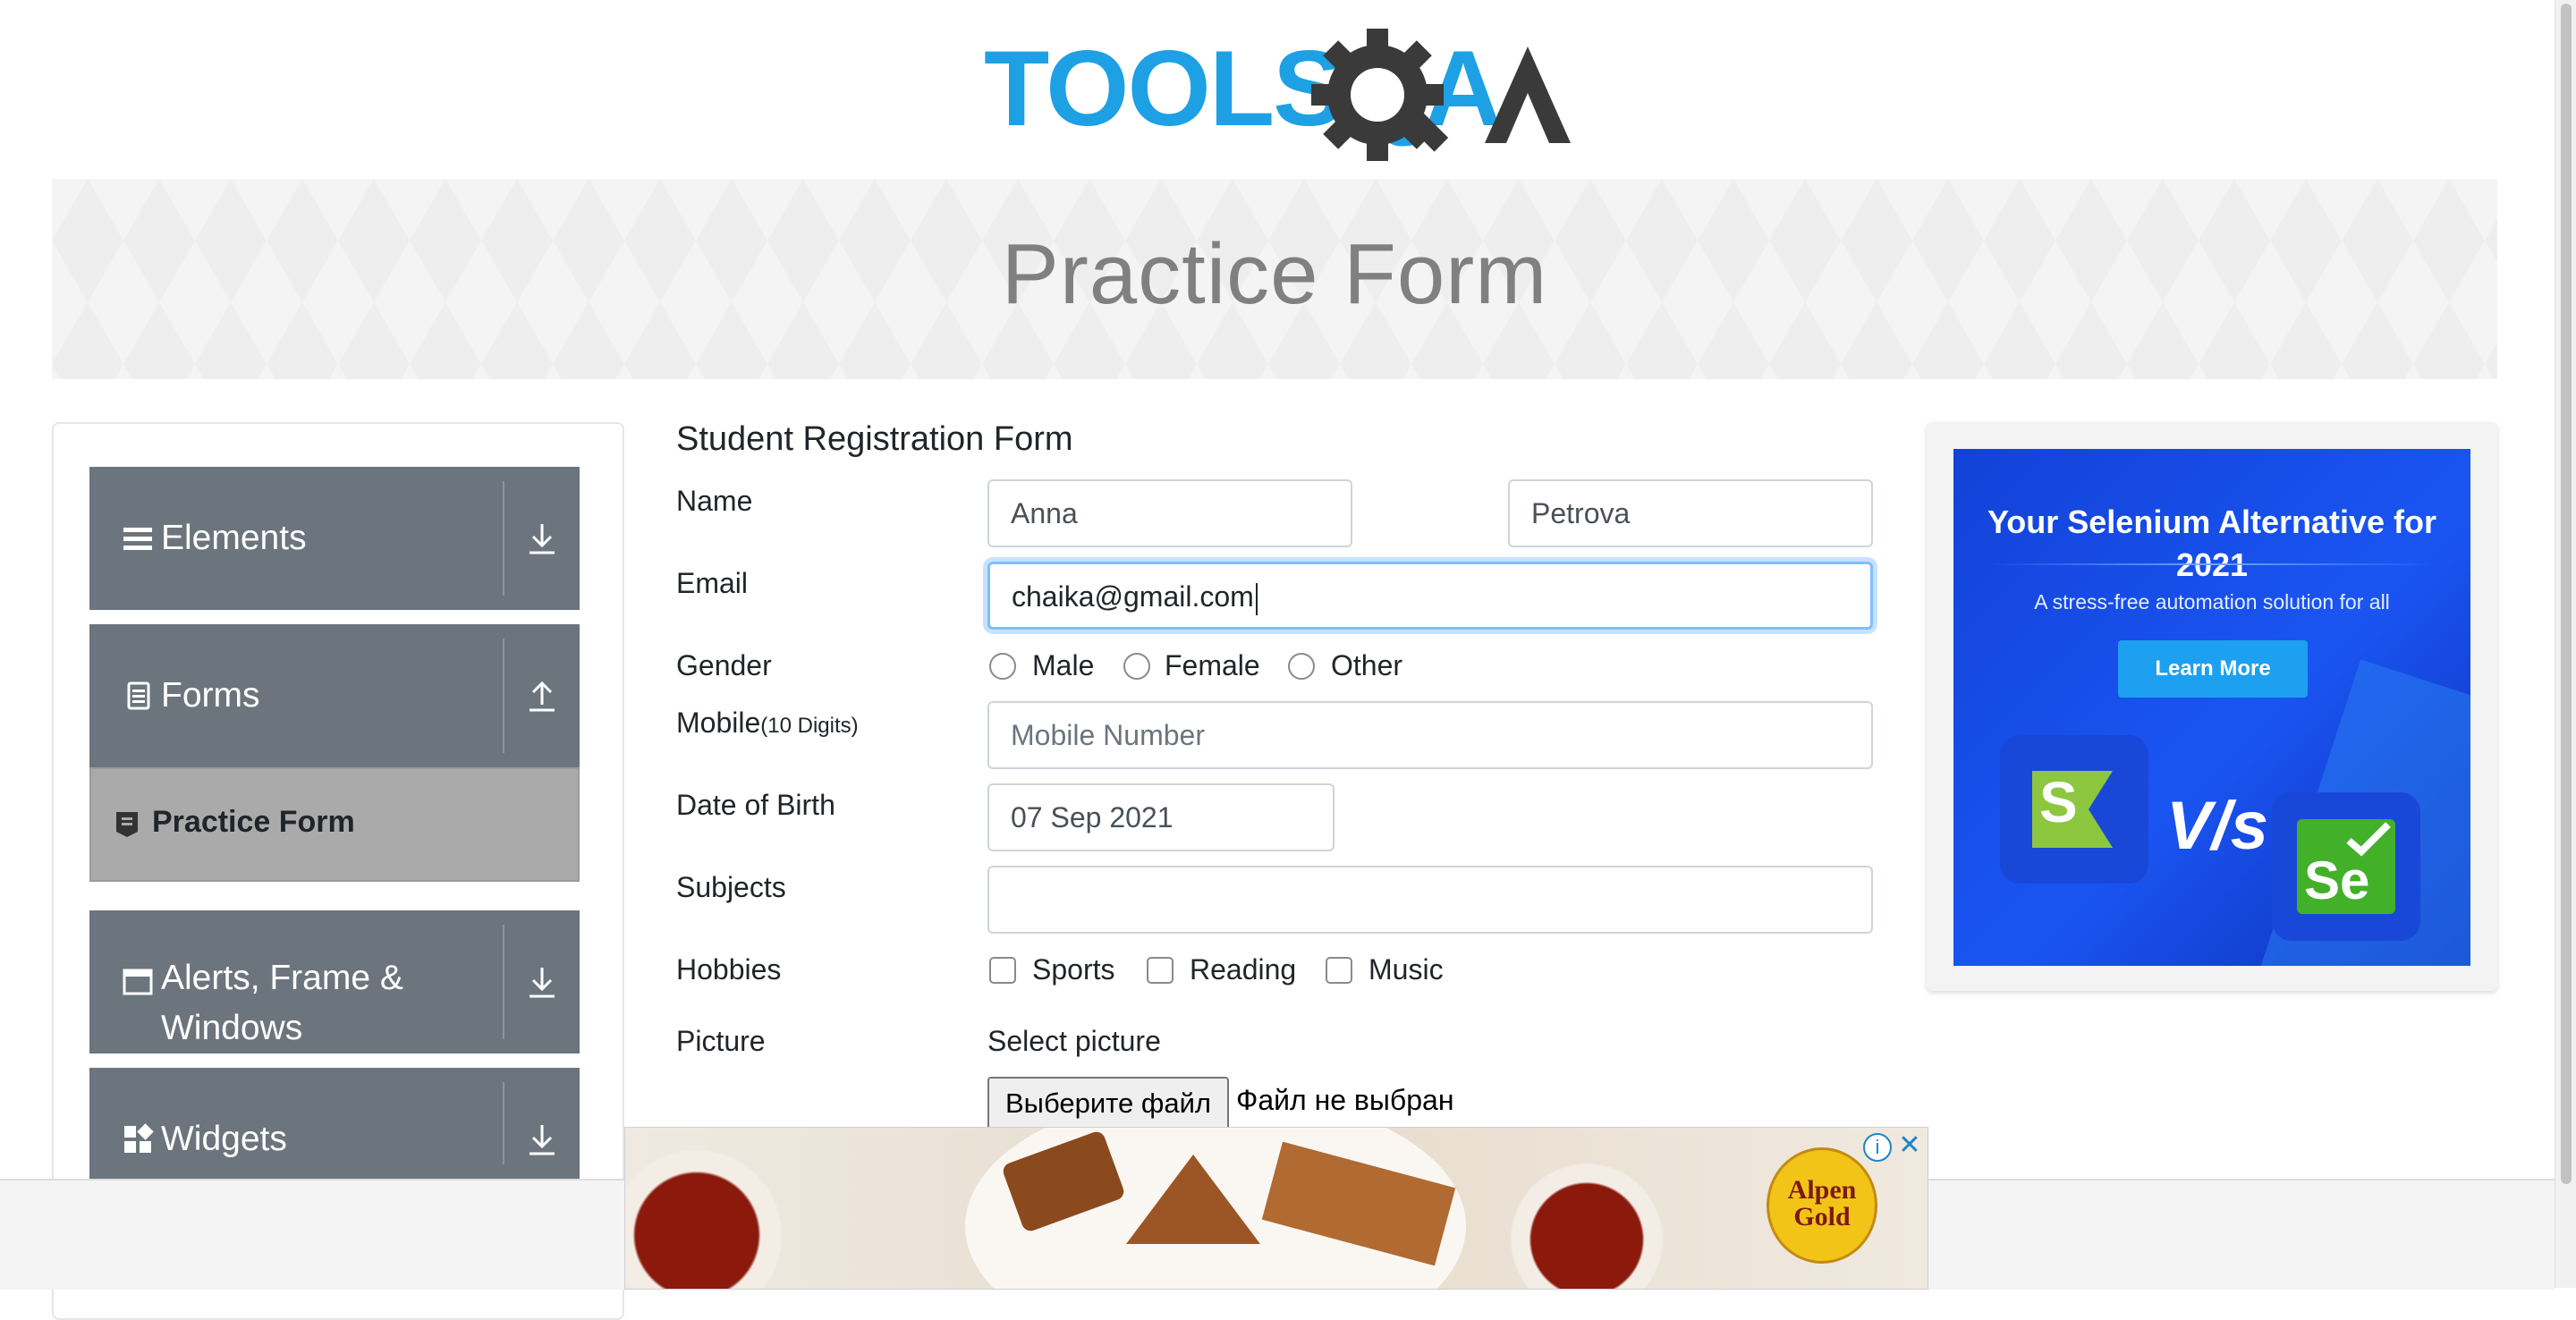 The width and height of the screenshot is (2576, 1320). I want to click on gender-male-radio, so click(1002, 666).